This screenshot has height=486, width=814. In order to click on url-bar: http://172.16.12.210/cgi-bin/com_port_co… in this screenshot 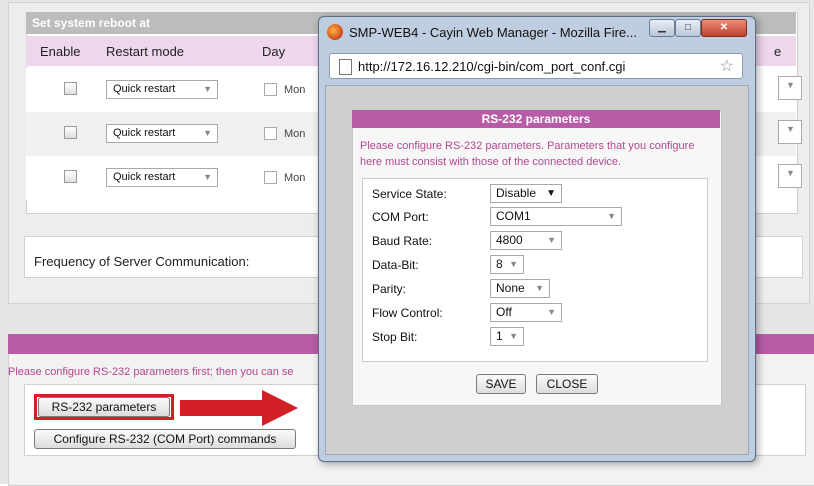, I will do `click(536, 66)`.